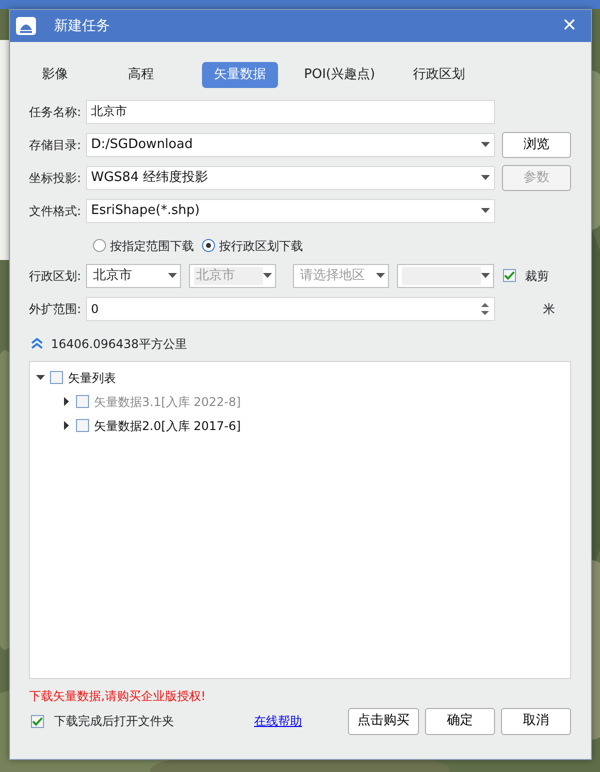 The image size is (600, 772). Describe the element at coordinates (55, 145) in the screenshot. I see `field-label: 存储目录:` at that location.